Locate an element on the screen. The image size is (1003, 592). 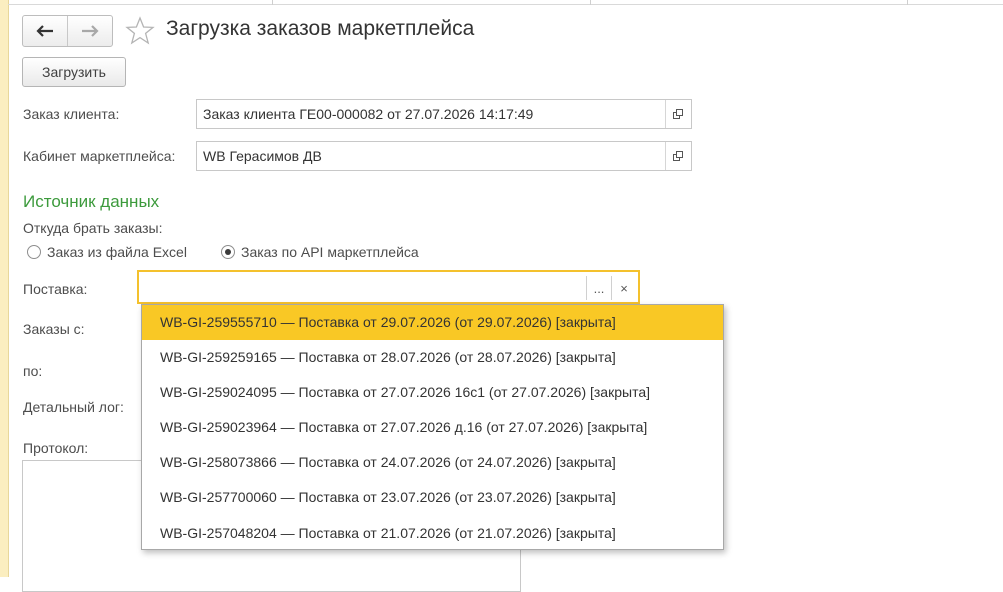
radio-excel-label: Заказ из файла Excel is located at coordinates (117, 252).